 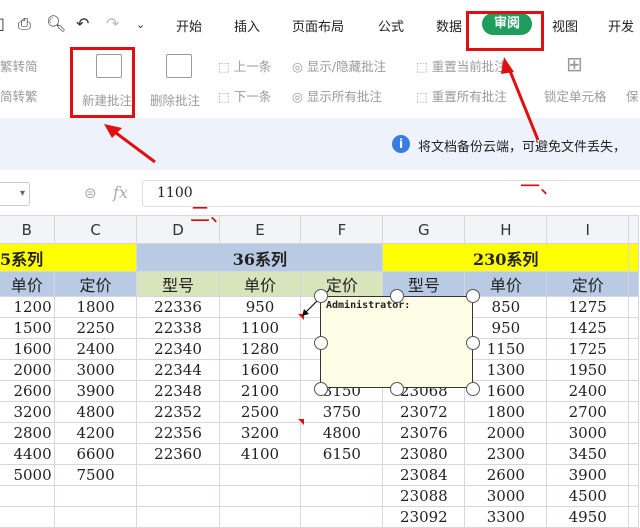 I want to click on handwritten-mark: 二、, so click(x=210, y=214).